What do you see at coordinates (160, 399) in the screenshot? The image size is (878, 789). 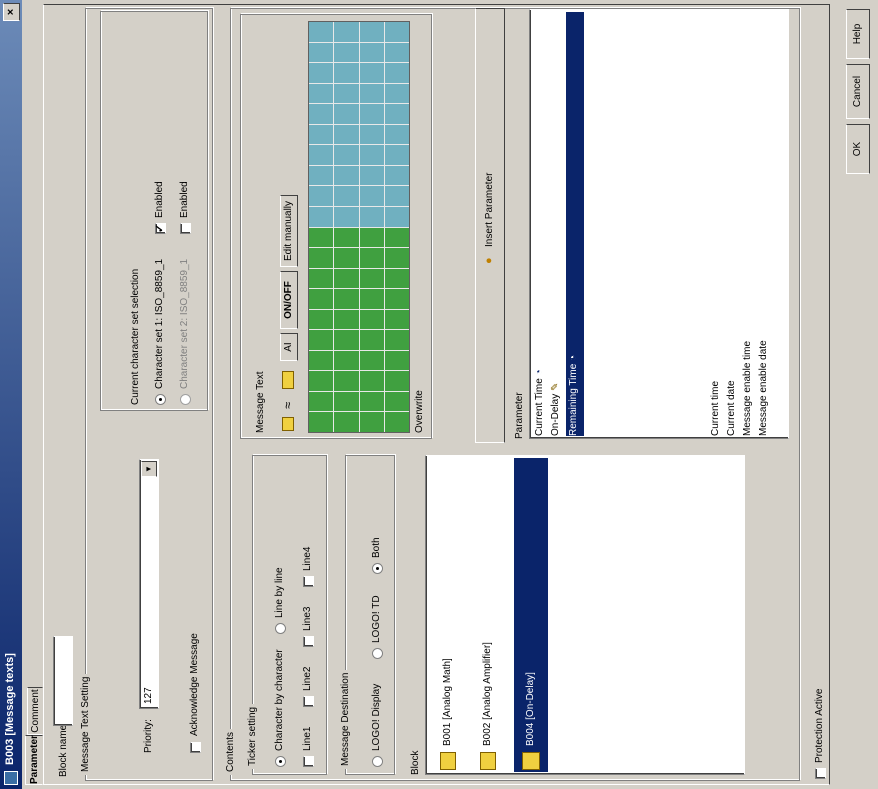 I see `charset1-radio` at bounding box center [160, 399].